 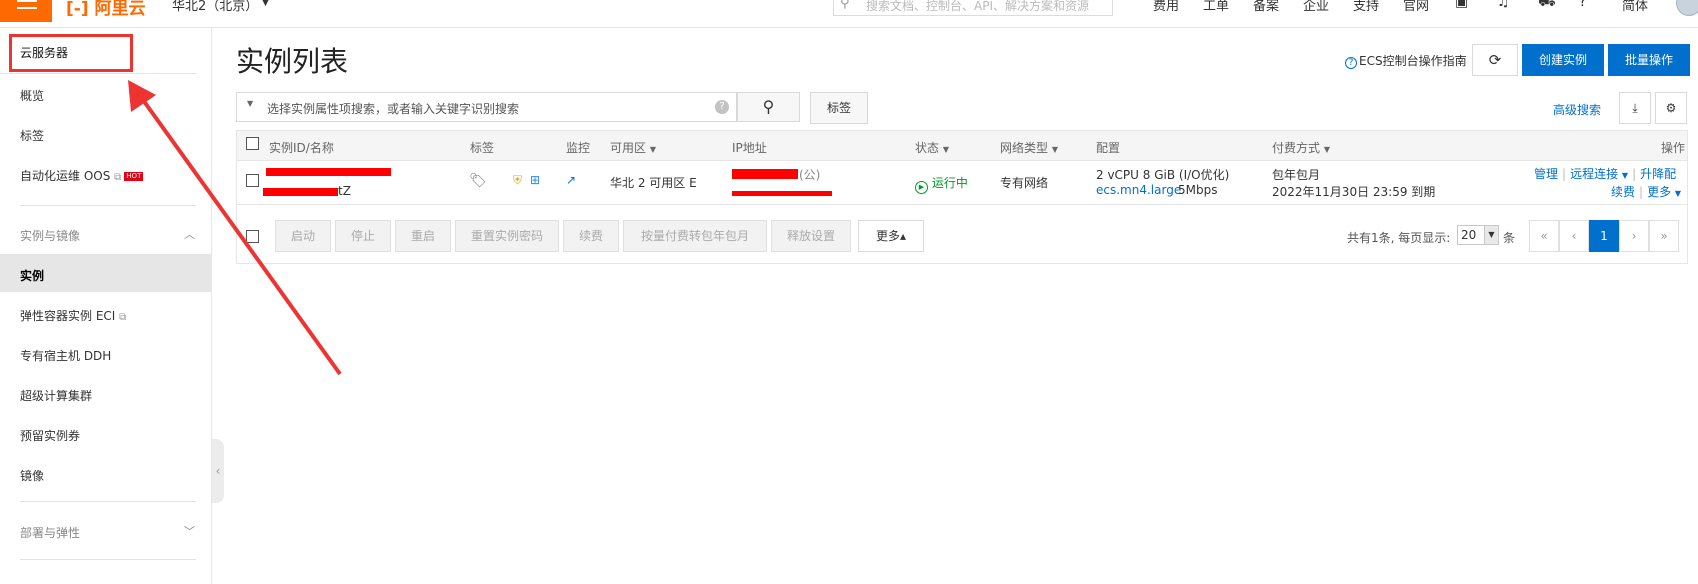 What do you see at coordinates (1301, 147) in the screenshot?
I see `column-header: 付费方式 ▼` at bounding box center [1301, 147].